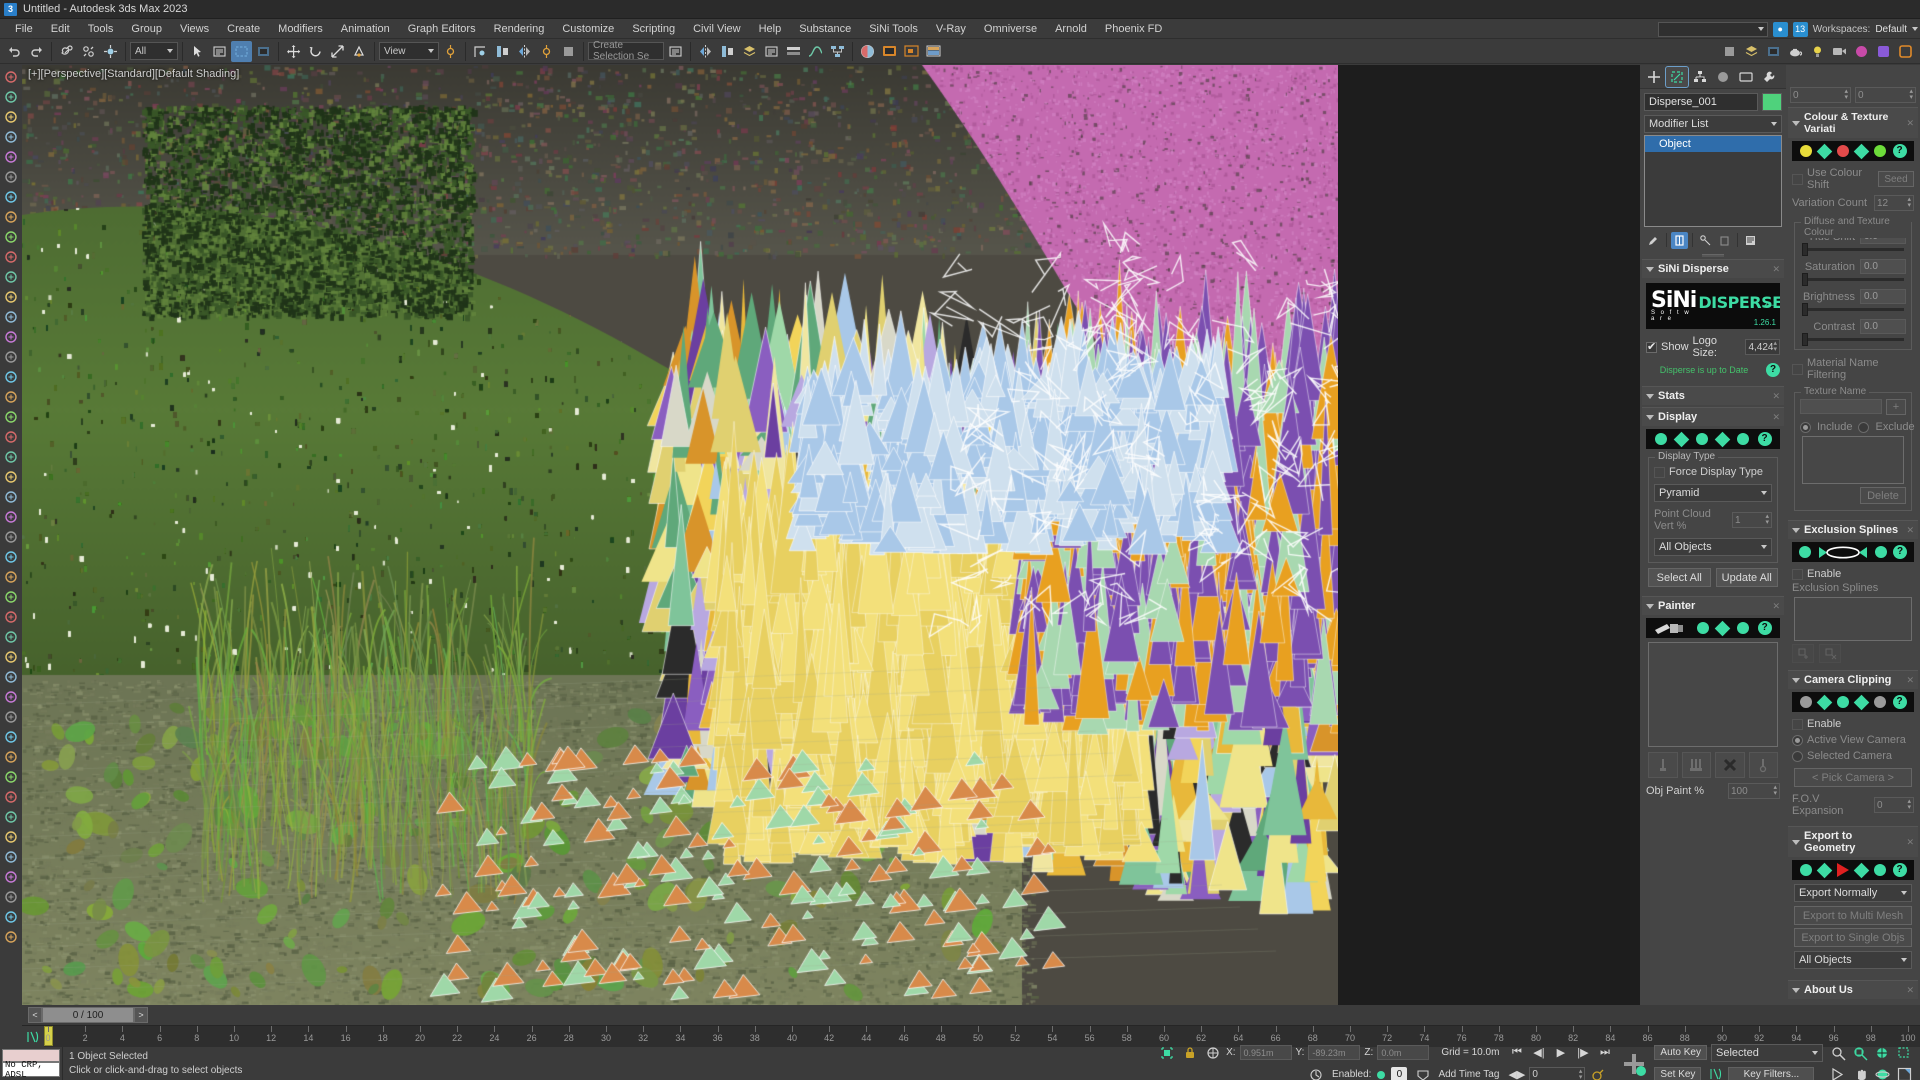 Image resolution: width=1920 pixels, height=1080 pixels. Describe the element at coordinates (1679, 577) in the screenshot. I see `select-all-button: Select All` at that location.